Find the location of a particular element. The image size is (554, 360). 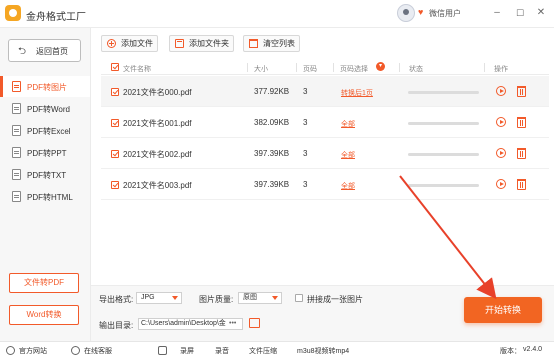

file-name: 2021文件名000.pdf is located at coordinates (157, 92).